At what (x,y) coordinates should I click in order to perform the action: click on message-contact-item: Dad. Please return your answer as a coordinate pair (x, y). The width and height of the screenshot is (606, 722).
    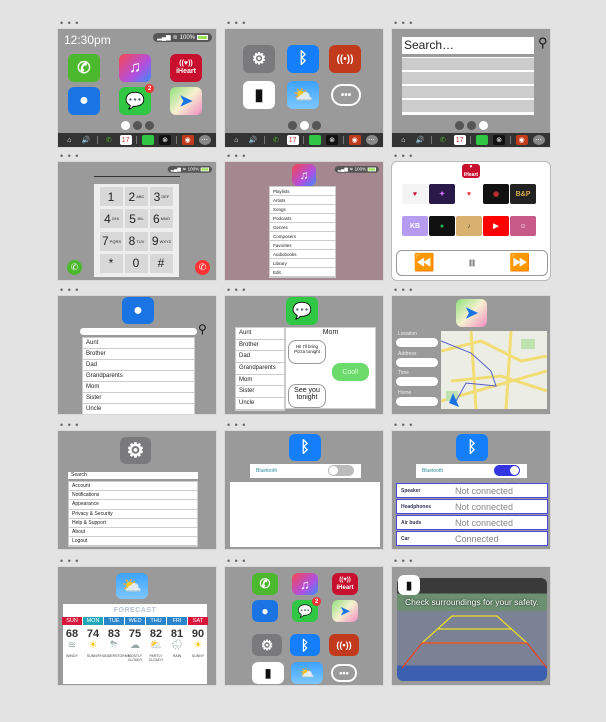
    Looking at the image, I should click on (260, 357).